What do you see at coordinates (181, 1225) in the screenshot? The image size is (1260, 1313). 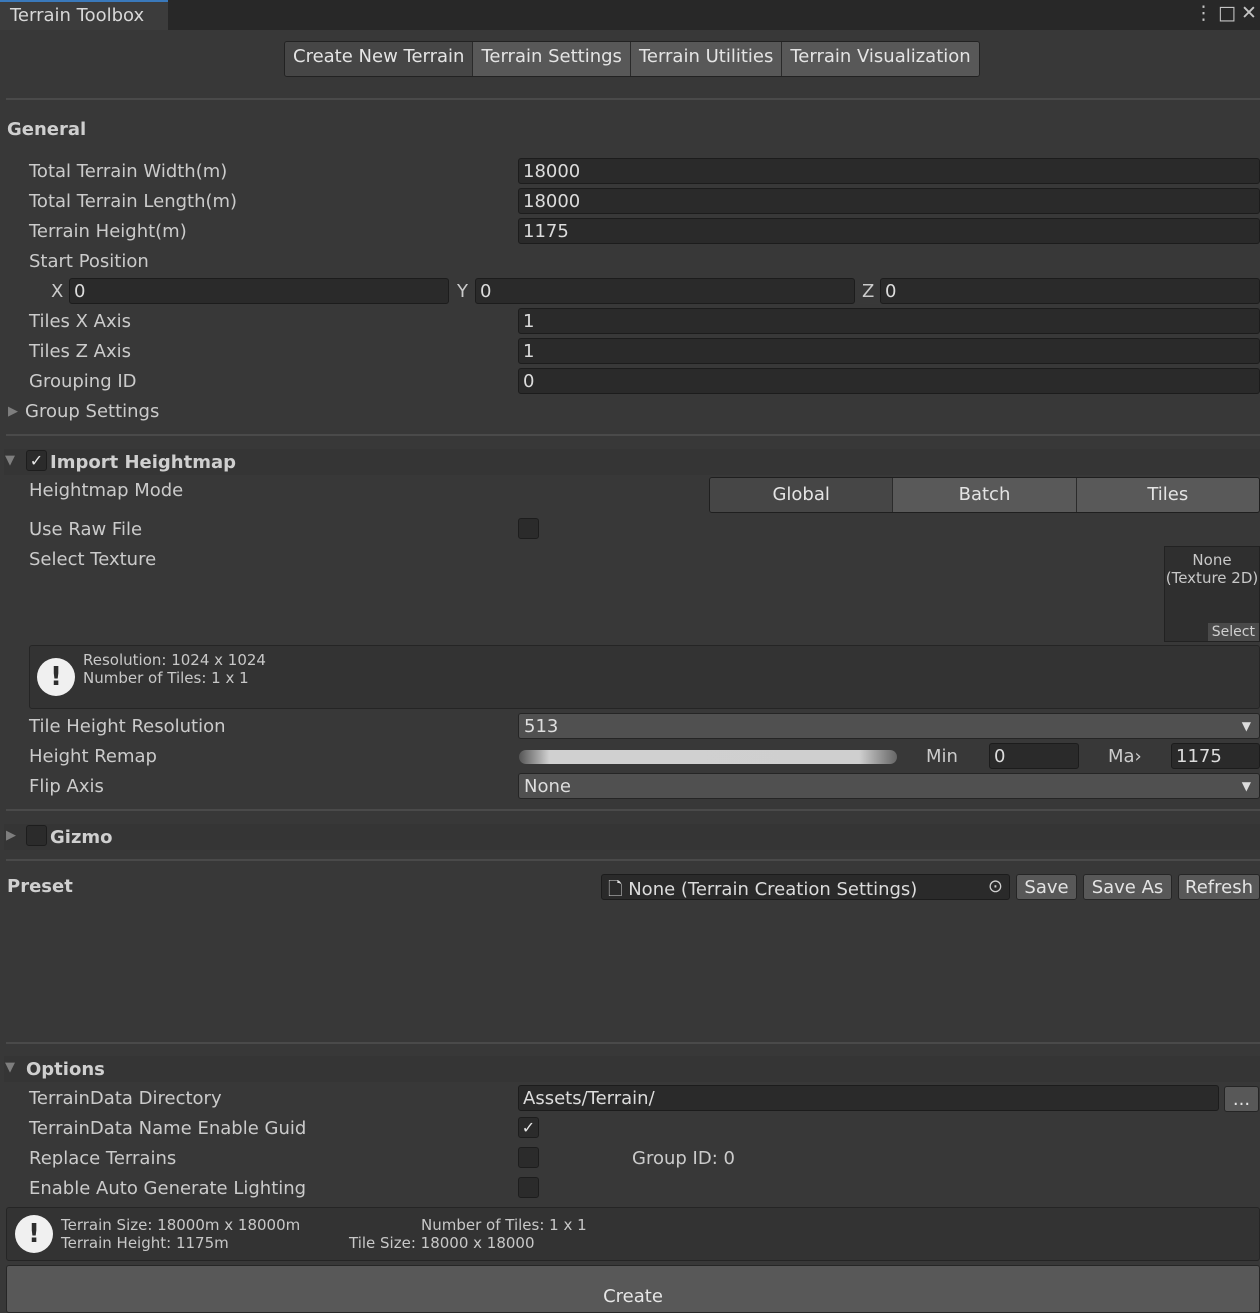 I see `terrain-size-text: Terrain Size: 18000m x 18000m` at bounding box center [181, 1225].